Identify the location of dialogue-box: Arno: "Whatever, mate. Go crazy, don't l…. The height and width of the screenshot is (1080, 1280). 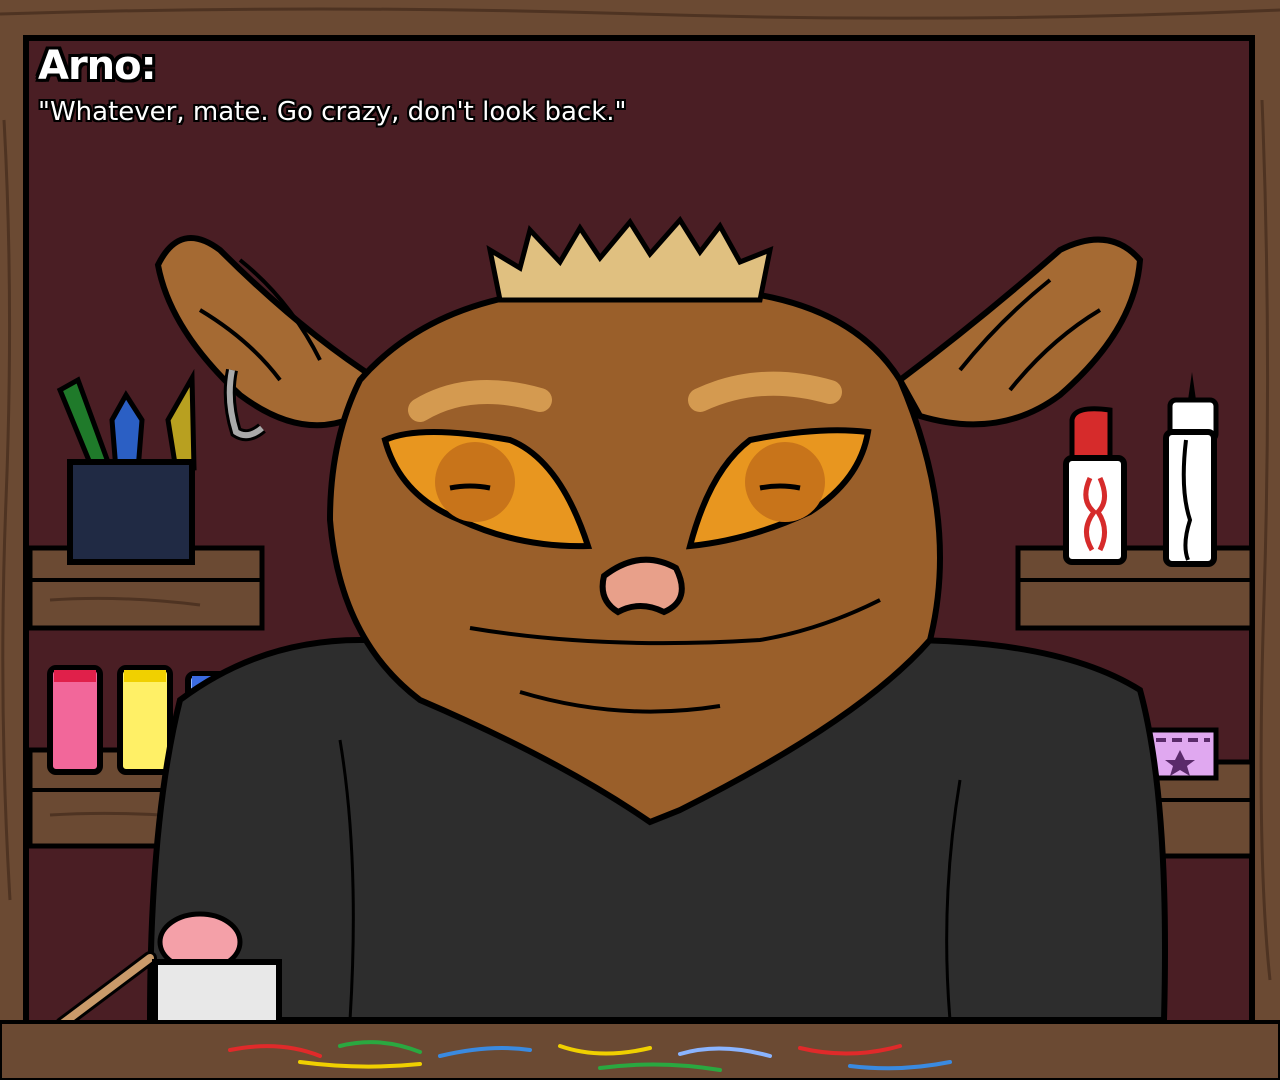
(488, 85).